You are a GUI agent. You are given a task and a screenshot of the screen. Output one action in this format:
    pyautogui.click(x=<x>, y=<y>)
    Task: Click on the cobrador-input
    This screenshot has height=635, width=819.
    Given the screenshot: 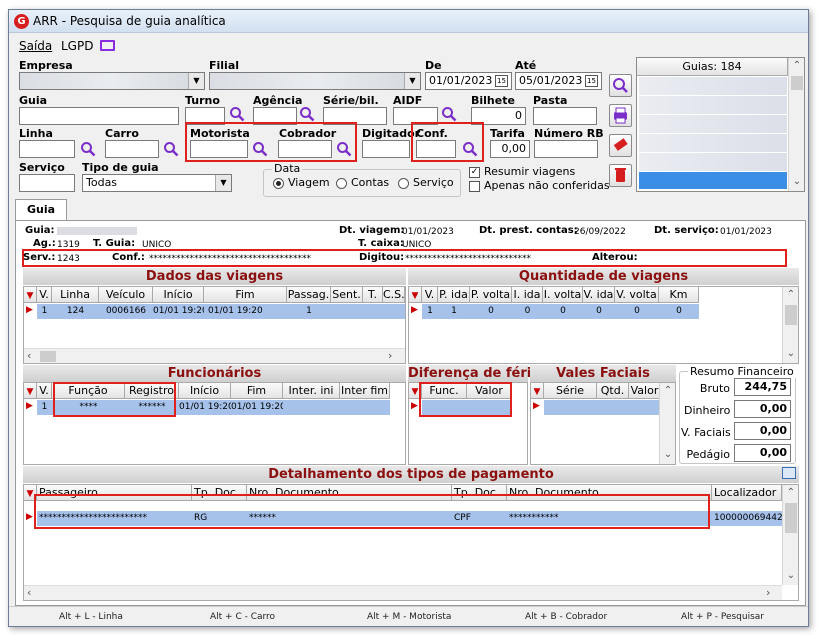 What is the action you would take?
    pyautogui.click(x=305, y=149)
    